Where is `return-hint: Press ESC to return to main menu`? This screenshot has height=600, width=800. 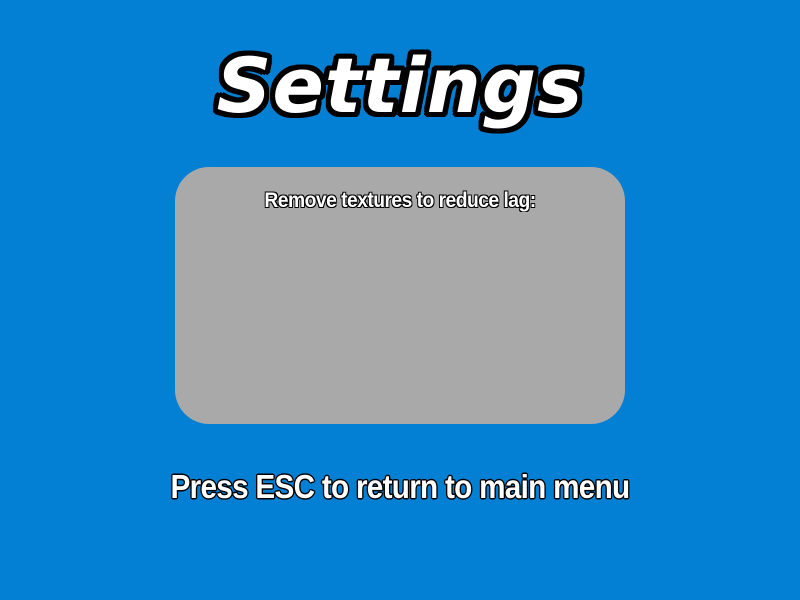
return-hint: Press ESC to return to main menu is located at coordinates (400, 486).